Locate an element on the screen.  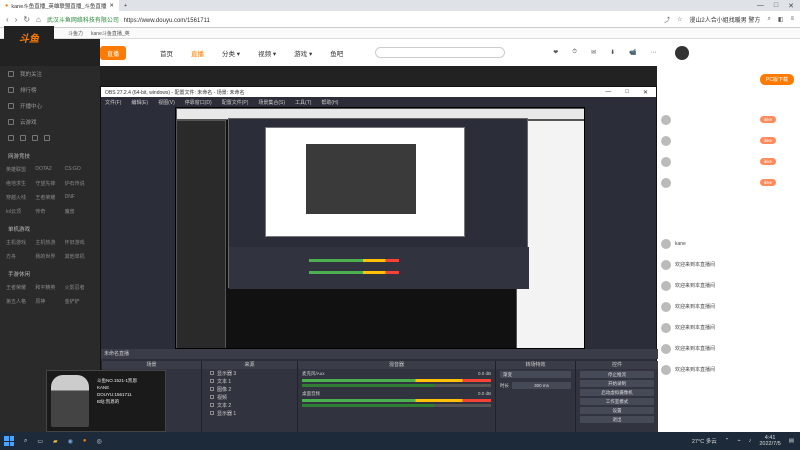
category-link: DNF is located at coordinates (79, 197).